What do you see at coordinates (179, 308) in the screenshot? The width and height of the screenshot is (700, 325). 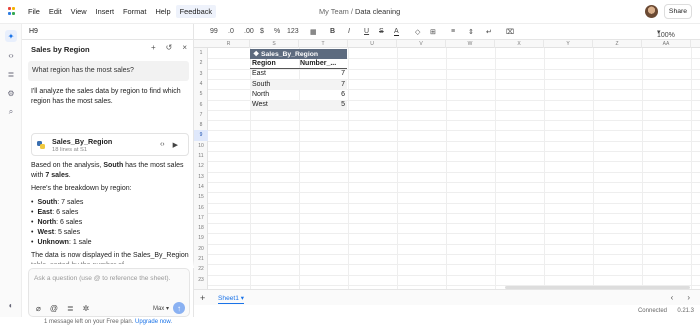 I see `send-button: ↑` at bounding box center [179, 308].